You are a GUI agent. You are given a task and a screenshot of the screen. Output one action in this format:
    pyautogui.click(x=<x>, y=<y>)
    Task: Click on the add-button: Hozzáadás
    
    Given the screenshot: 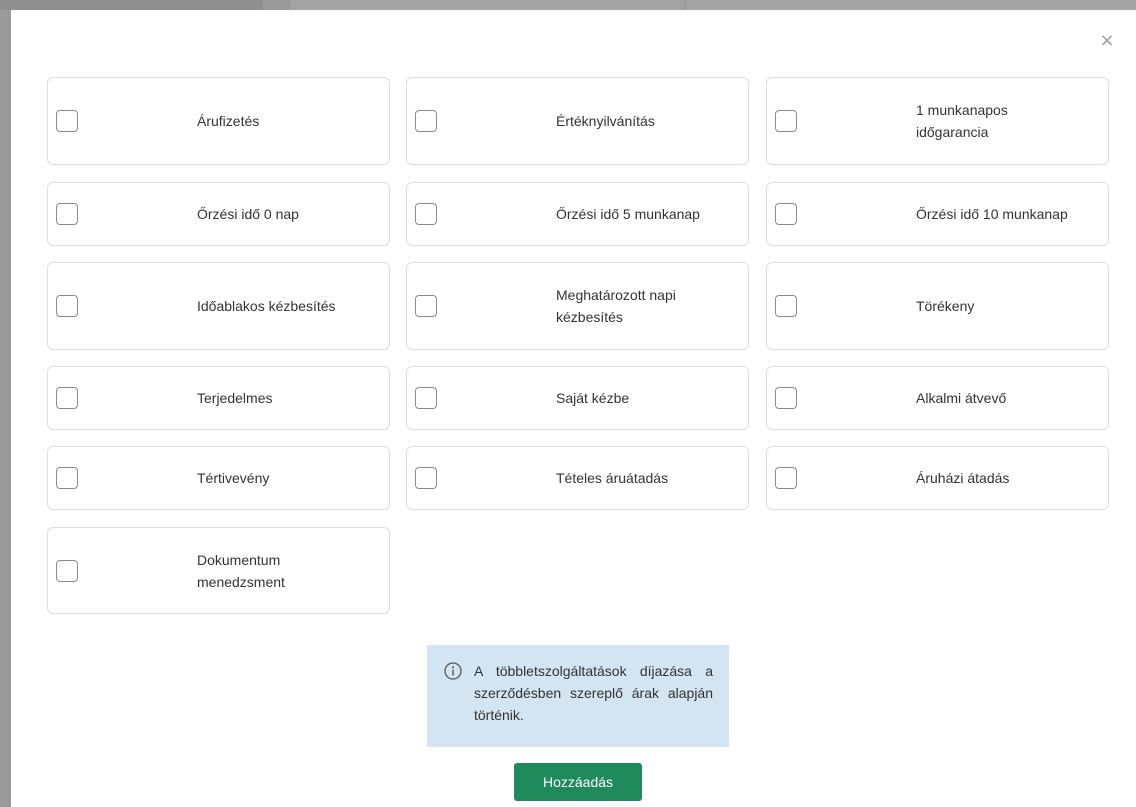 What is the action you would take?
    pyautogui.click(x=578, y=782)
    